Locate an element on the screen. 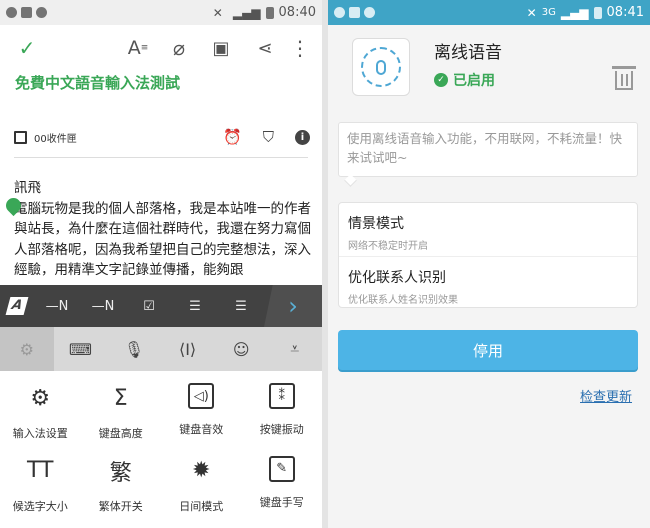 Image resolution: width=650 pixels, height=528 pixels. options-card: 情景模式 网络不稳定时开启 优化联系人识别 优化联系人姓名识别效果 is located at coordinates (488, 255).